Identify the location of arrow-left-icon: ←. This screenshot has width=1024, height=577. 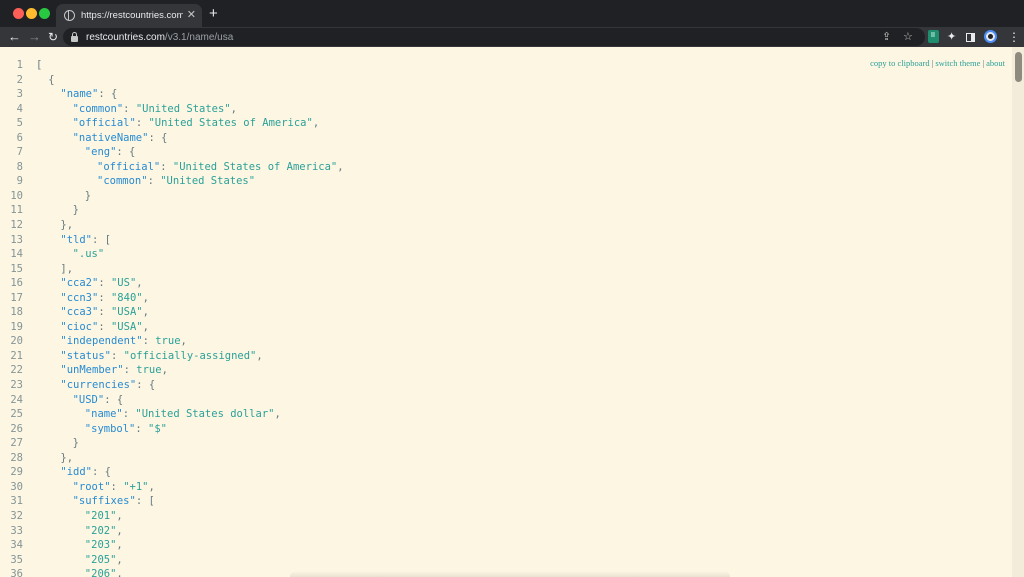
(14, 37).